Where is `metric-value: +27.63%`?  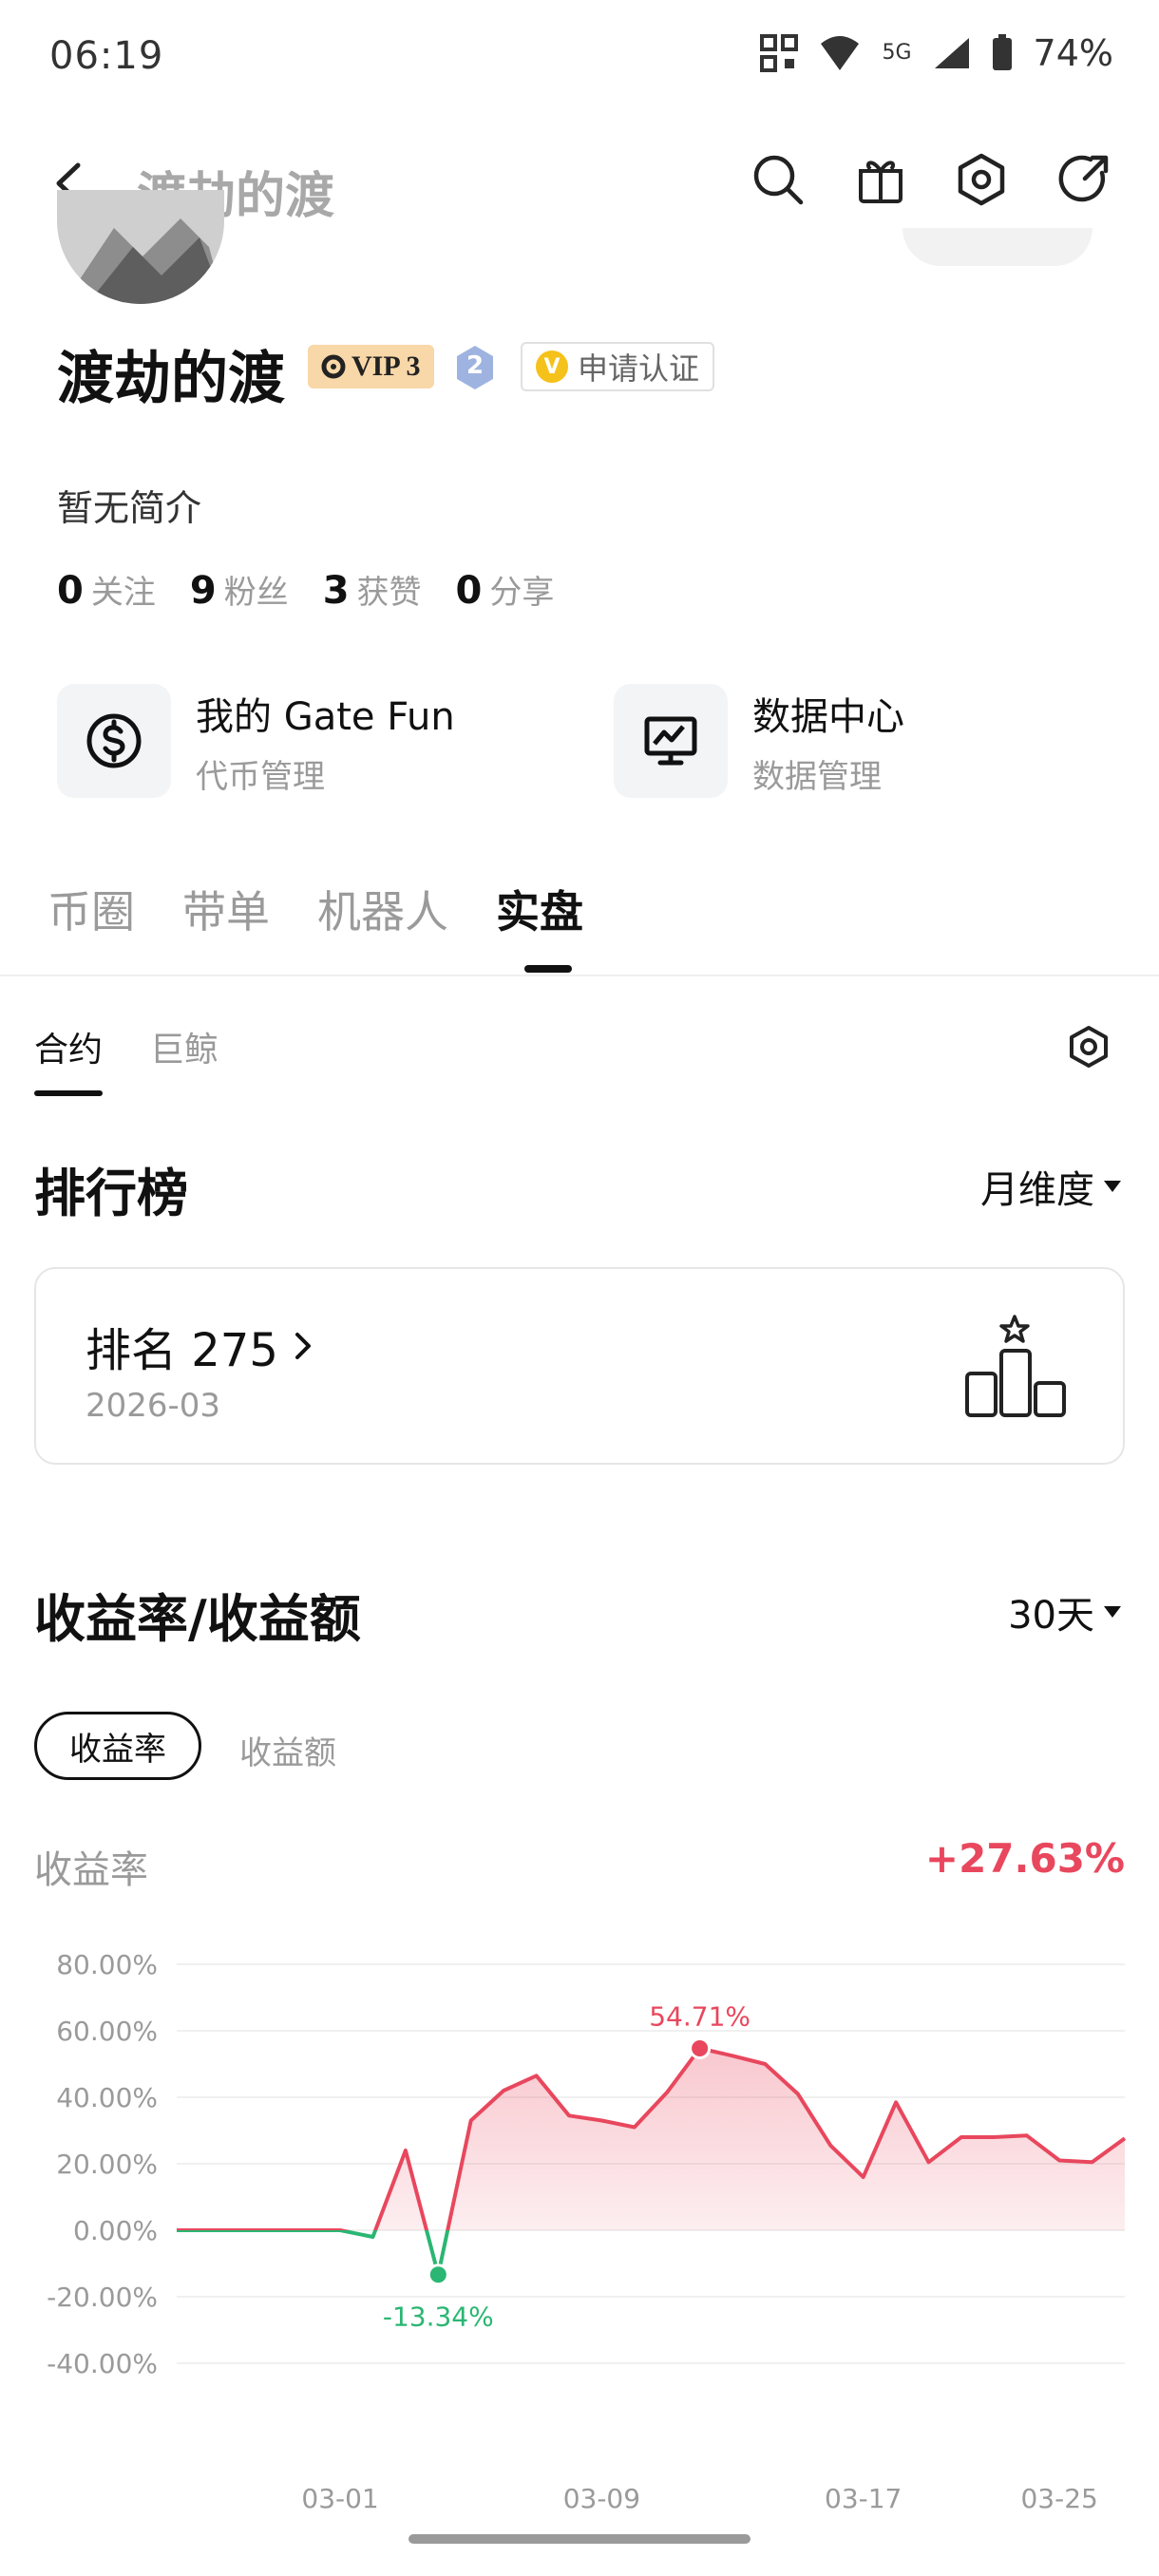 metric-value: +27.63% is located at coordinates (1024, 1858).